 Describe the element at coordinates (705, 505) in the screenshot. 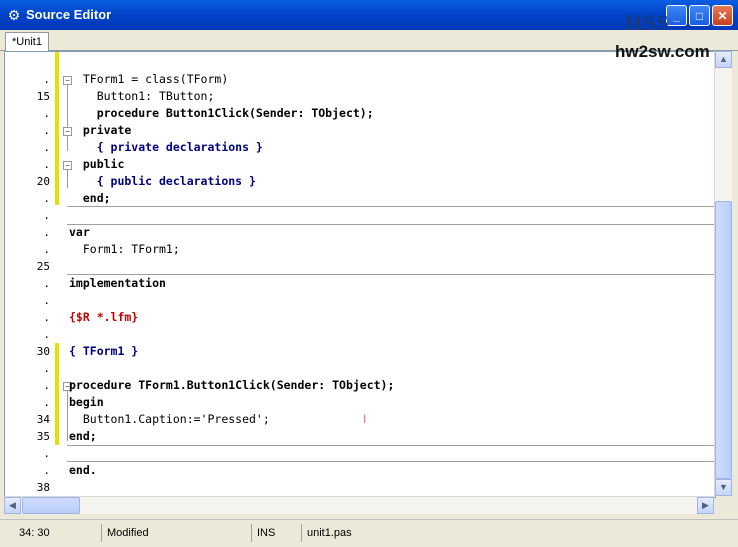

I see `scroll-right-button: ▶` at that location.